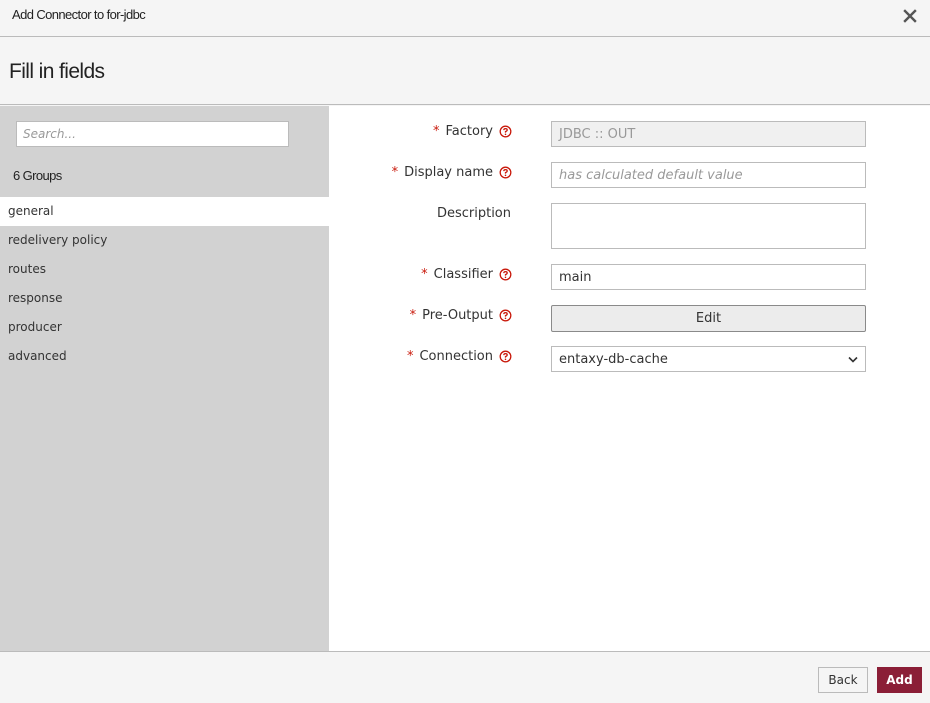 This screenshot has width=930, height=703. Describe the element at coordinates (708, 277) in the screenshot. I see `classifier-input` at that location.